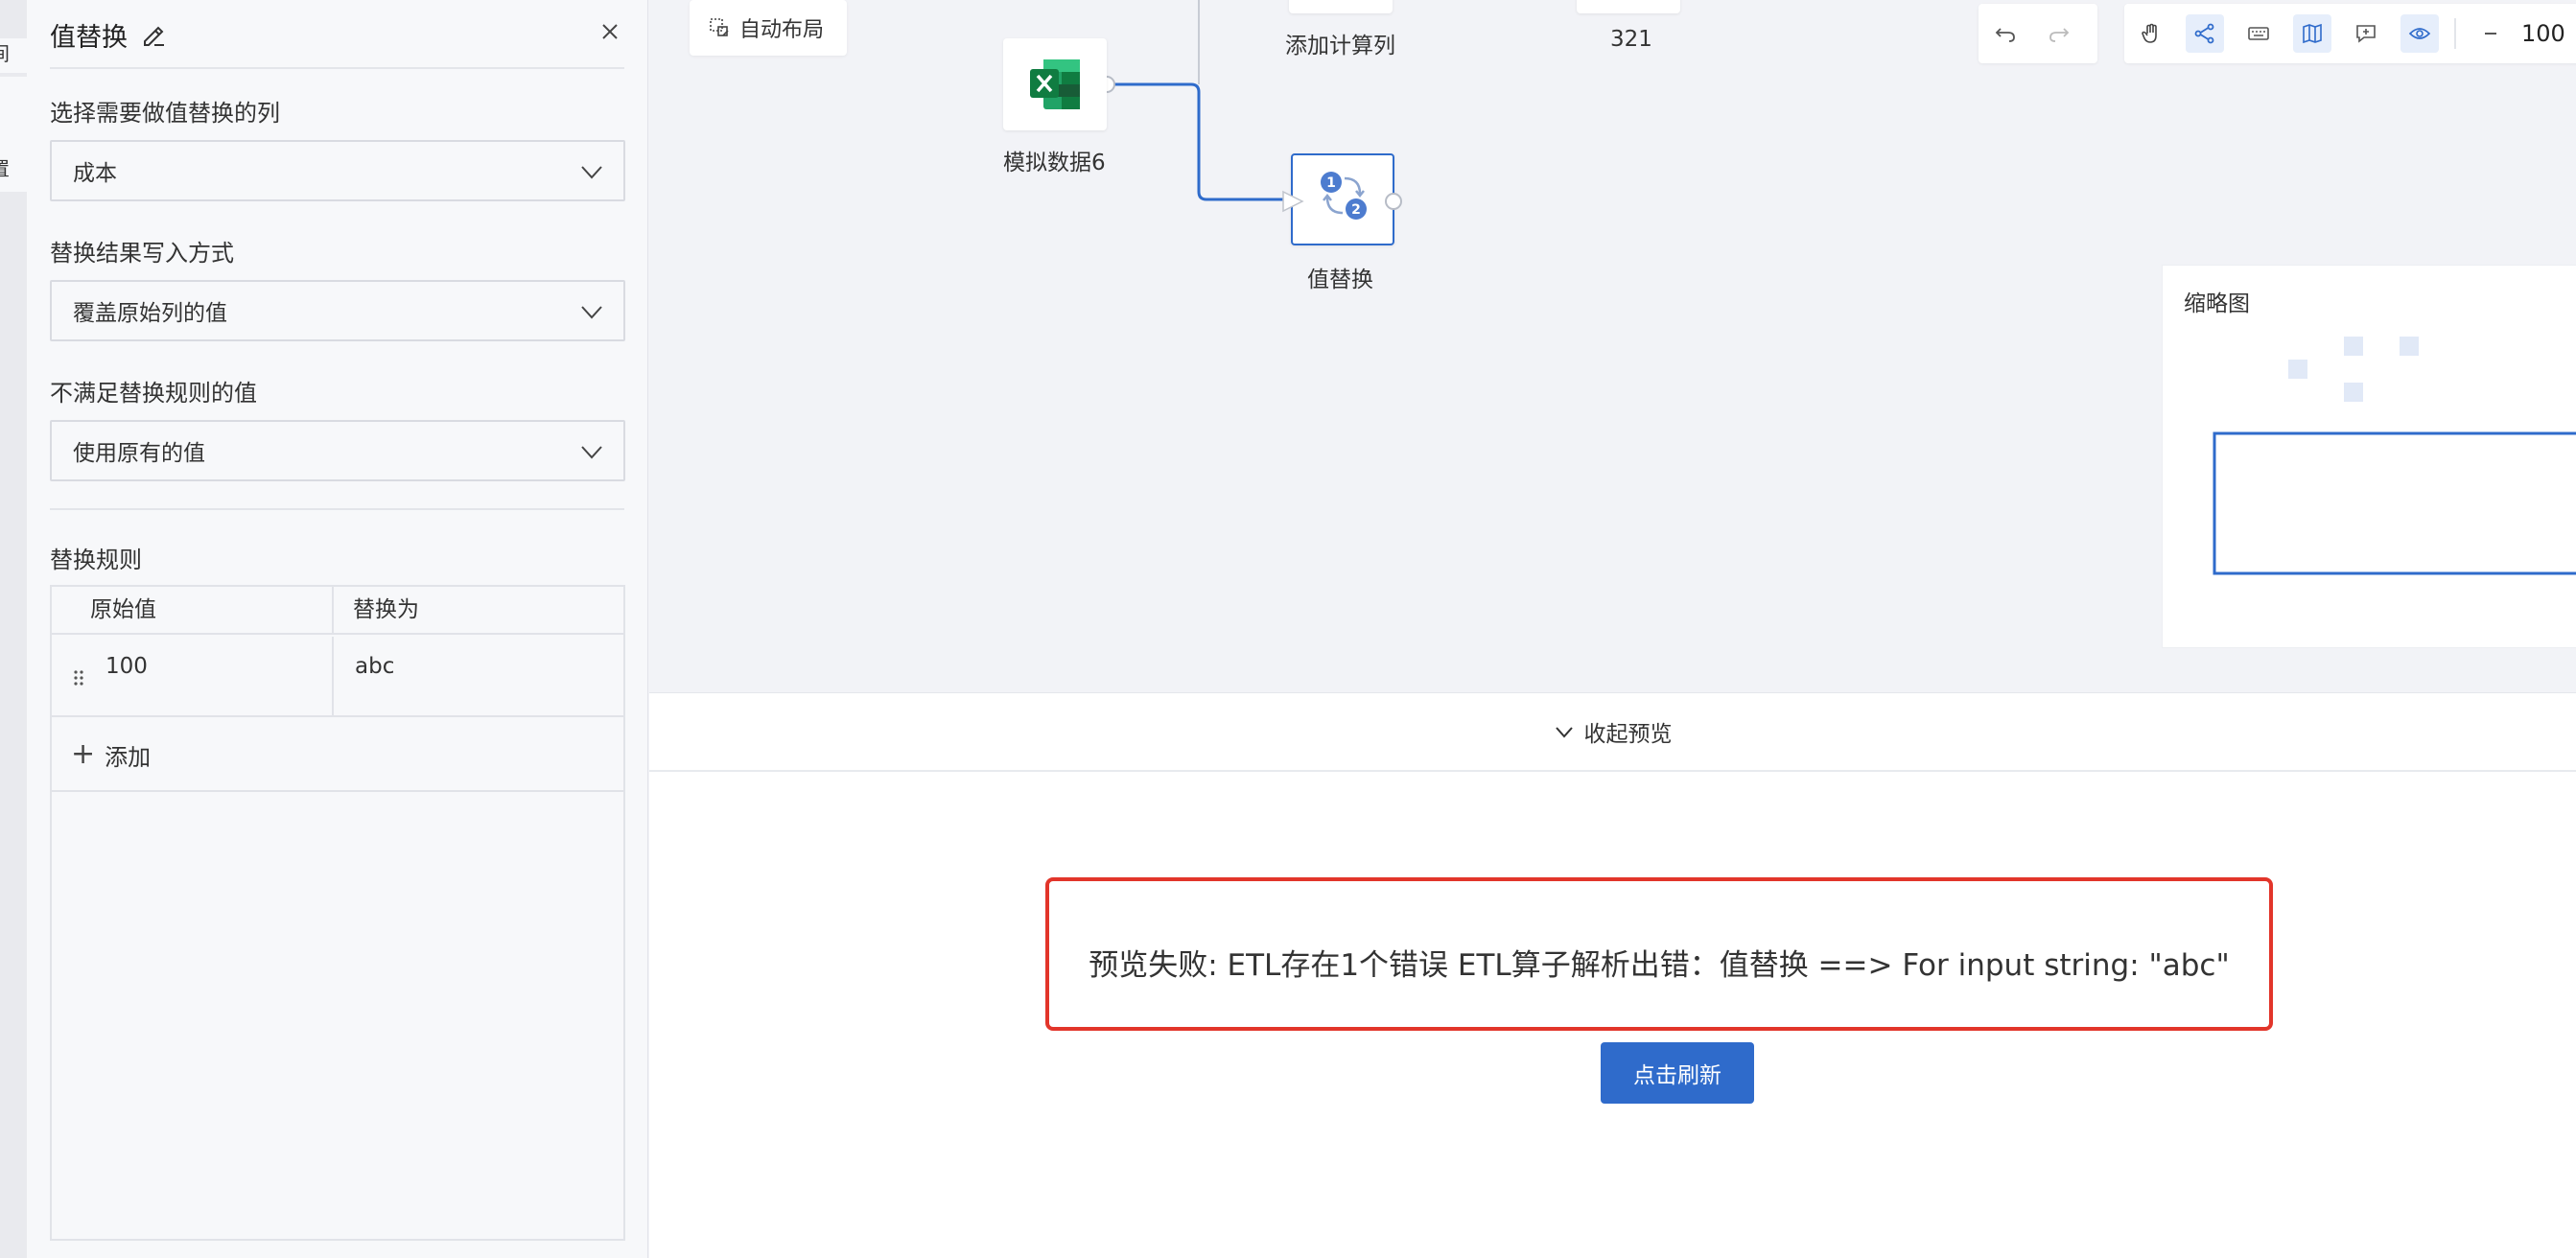 The height and width of the screenshot is (1258, 2576). I want to click on rule-replace-value: abc, so click(375, 666).